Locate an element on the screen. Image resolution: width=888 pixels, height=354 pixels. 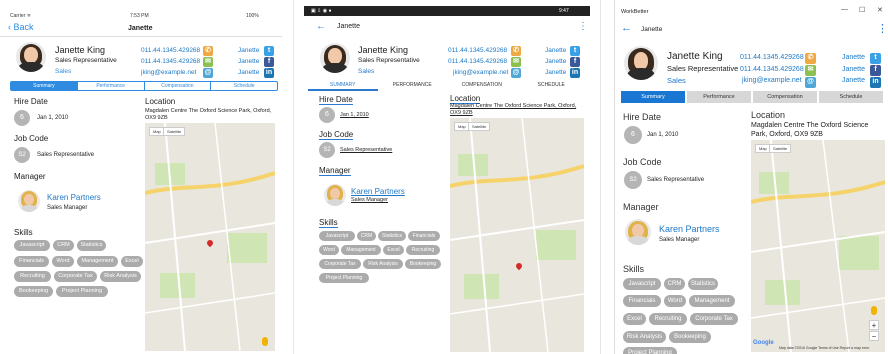
profile-title: Sales Representative is located at coordinates (703, 68).